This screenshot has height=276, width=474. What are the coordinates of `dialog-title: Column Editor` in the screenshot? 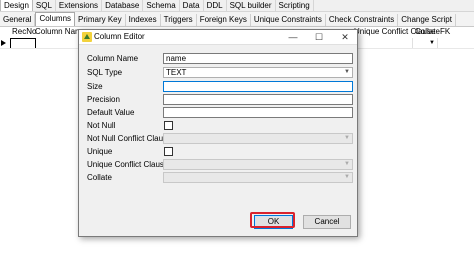 It's located at (119, 36).